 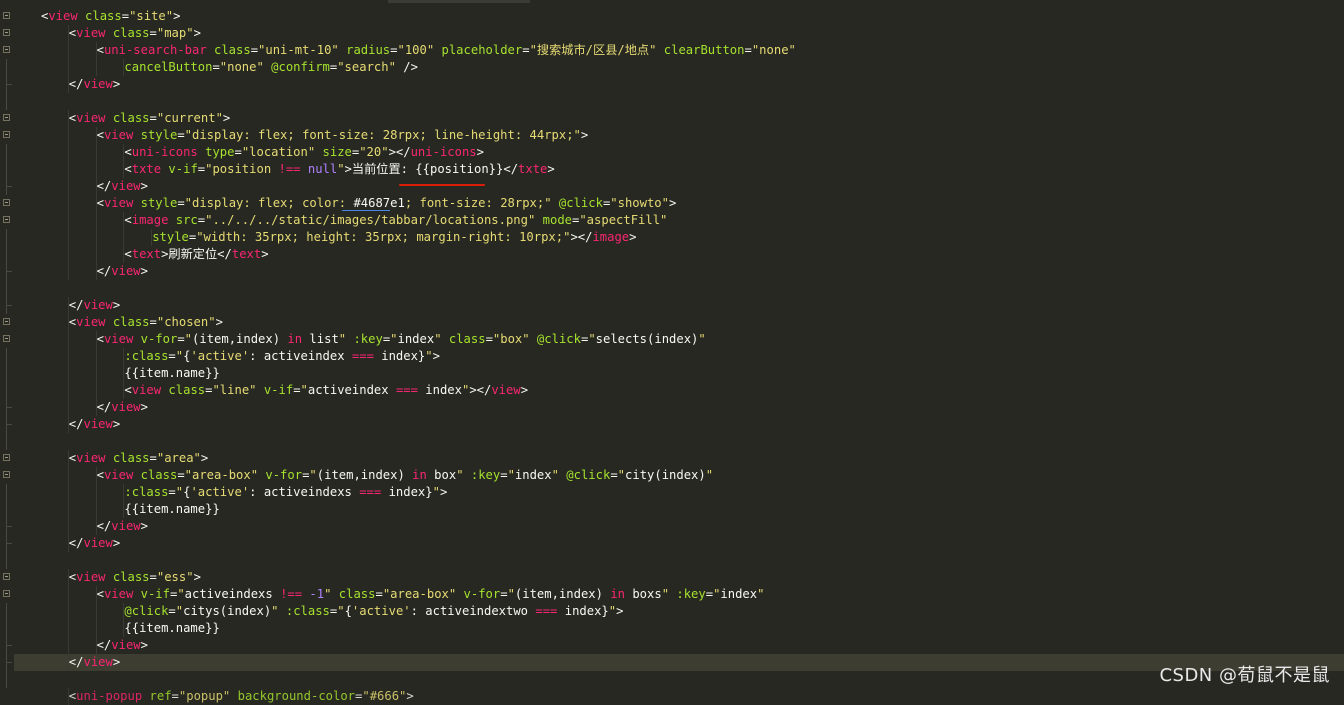 I want to click on code-token: ===, so click(x=406, y=390).